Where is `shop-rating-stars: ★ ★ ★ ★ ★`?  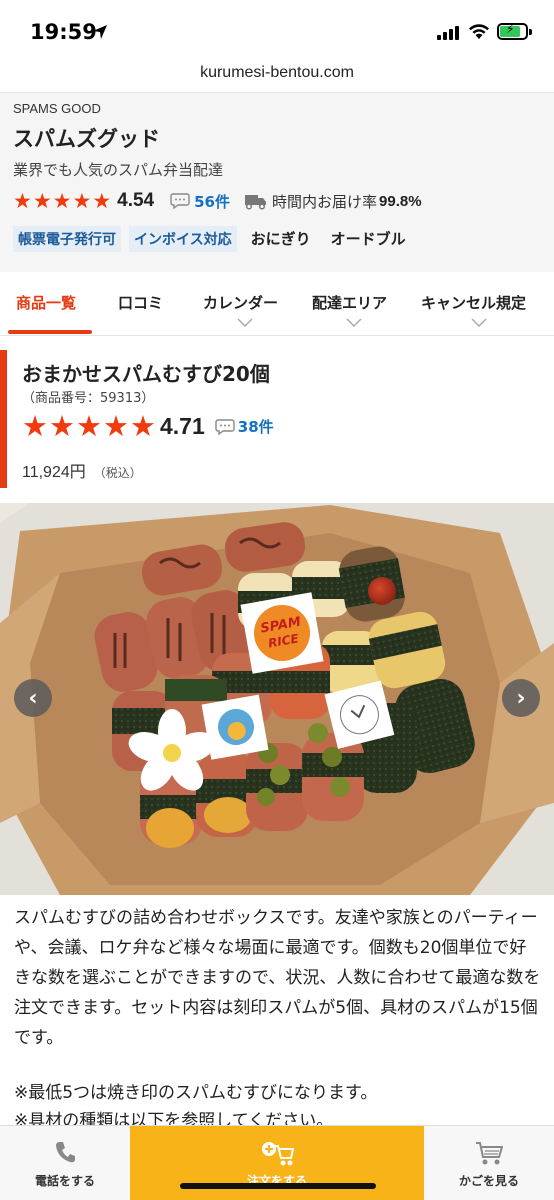 shop-rating-stars: ★ ★ ★ ★ ★ is located at coordinates (62, 200).